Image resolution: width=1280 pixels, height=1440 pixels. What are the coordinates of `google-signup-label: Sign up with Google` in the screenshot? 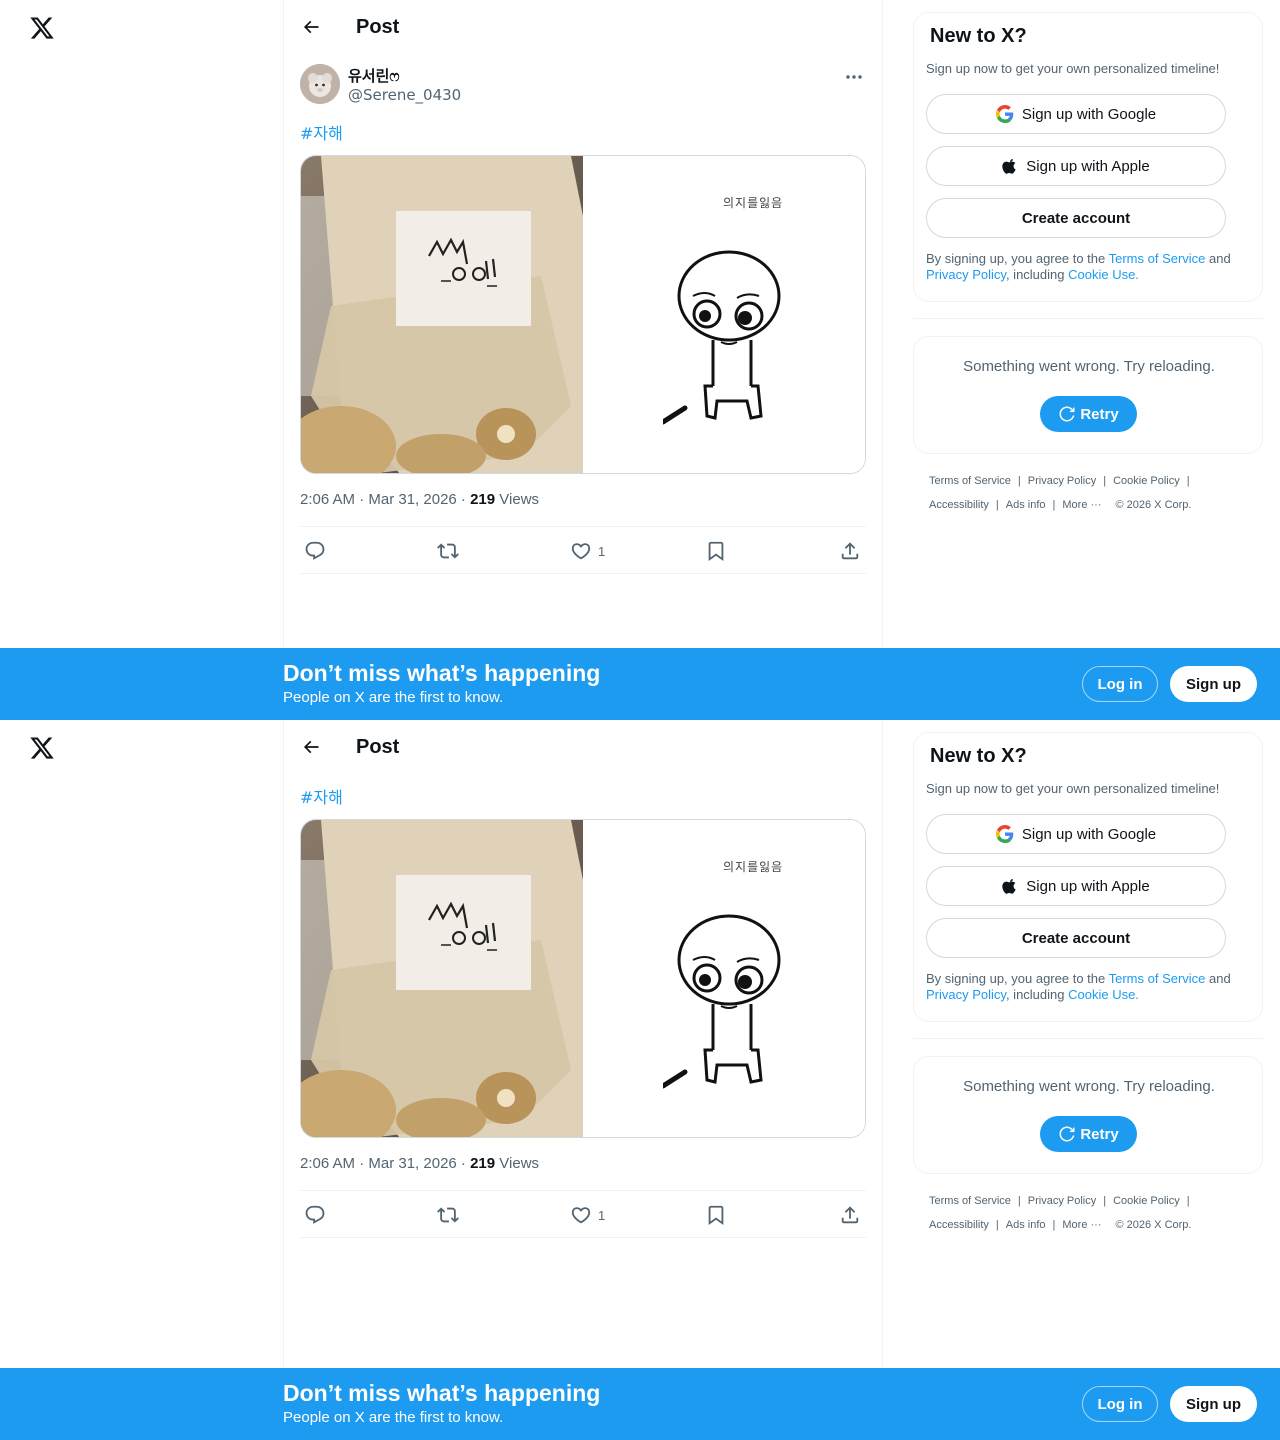 It's located at (1089, 114).